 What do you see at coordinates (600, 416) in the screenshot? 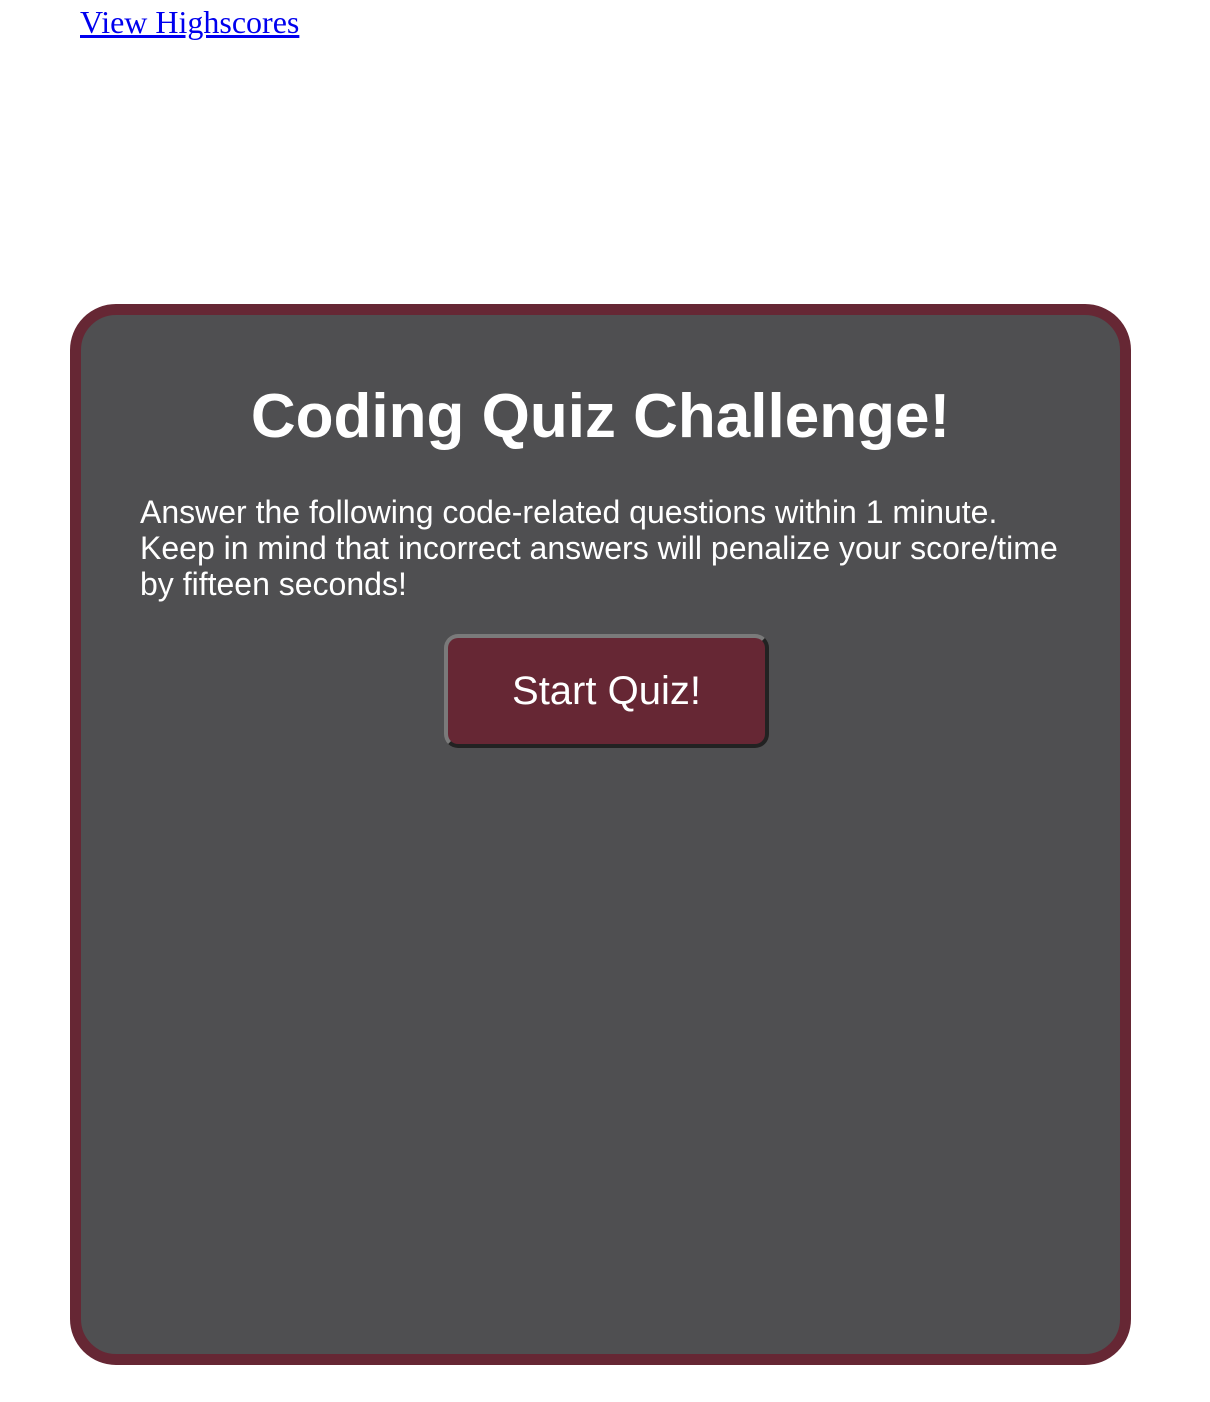
I see `quiz-title: Coding Quiz Challenge!` at bounding box center [600, 416].